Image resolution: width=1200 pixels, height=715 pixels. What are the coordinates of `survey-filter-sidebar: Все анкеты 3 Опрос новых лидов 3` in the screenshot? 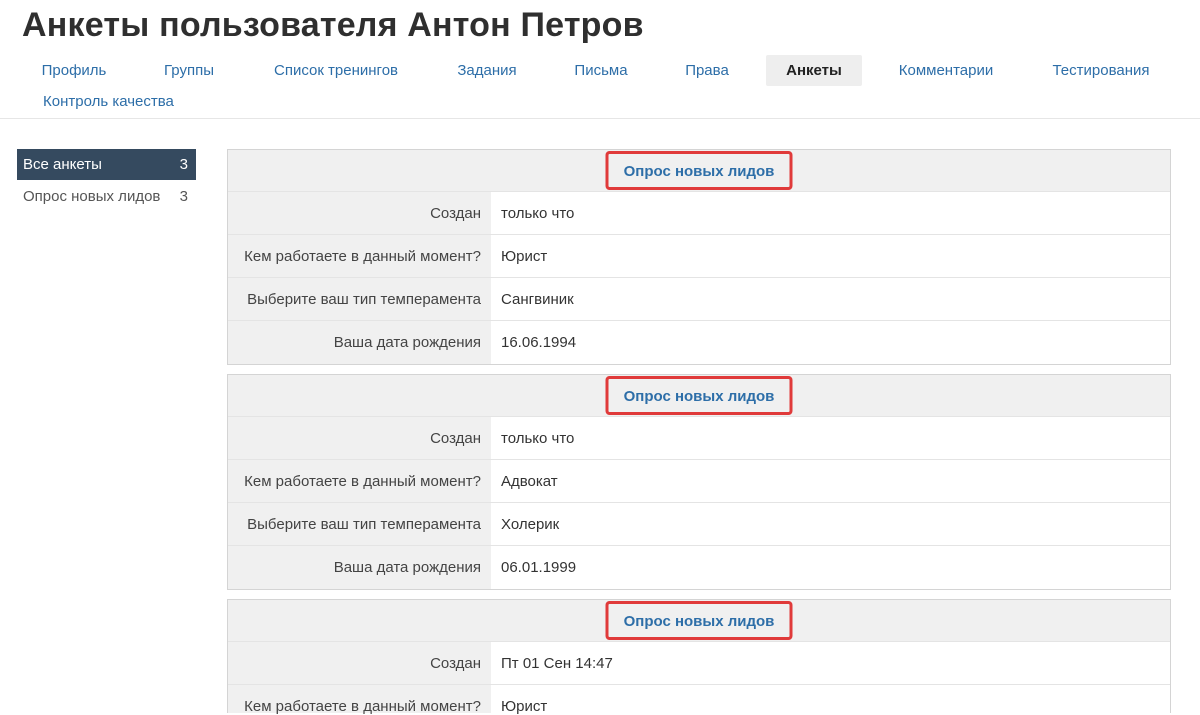 It's located at (106, 180).